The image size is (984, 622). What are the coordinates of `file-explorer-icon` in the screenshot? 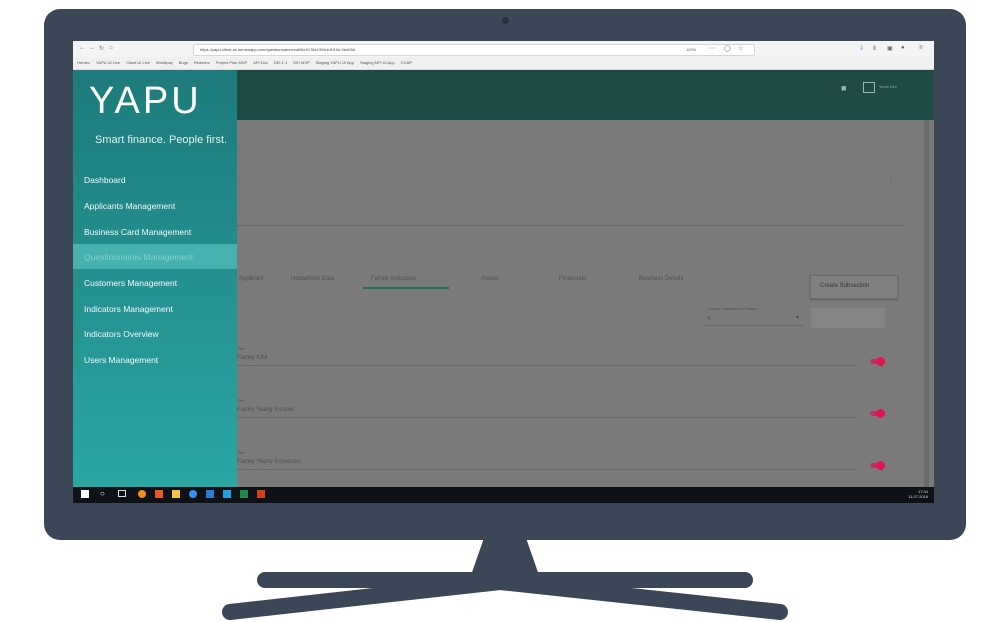 It's located at (176, 494).